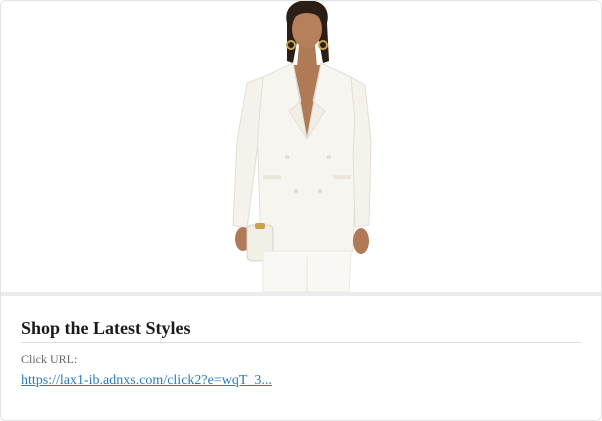  I want to click on click-url-label: Click URL:, so click(49, 359).